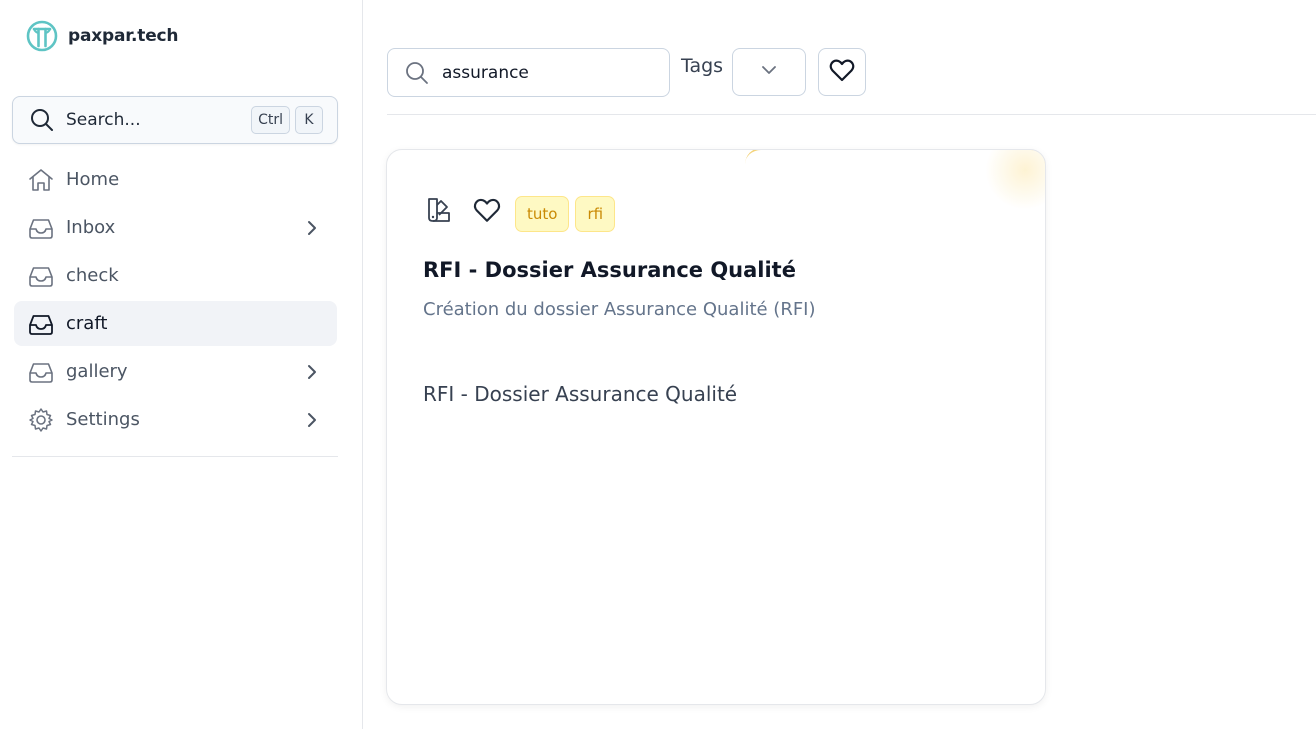  What do you see at coordinates (175, 419) in the screenshot?
I see `sidebar-item-settings: Settings` at bounding box center [175, 419].